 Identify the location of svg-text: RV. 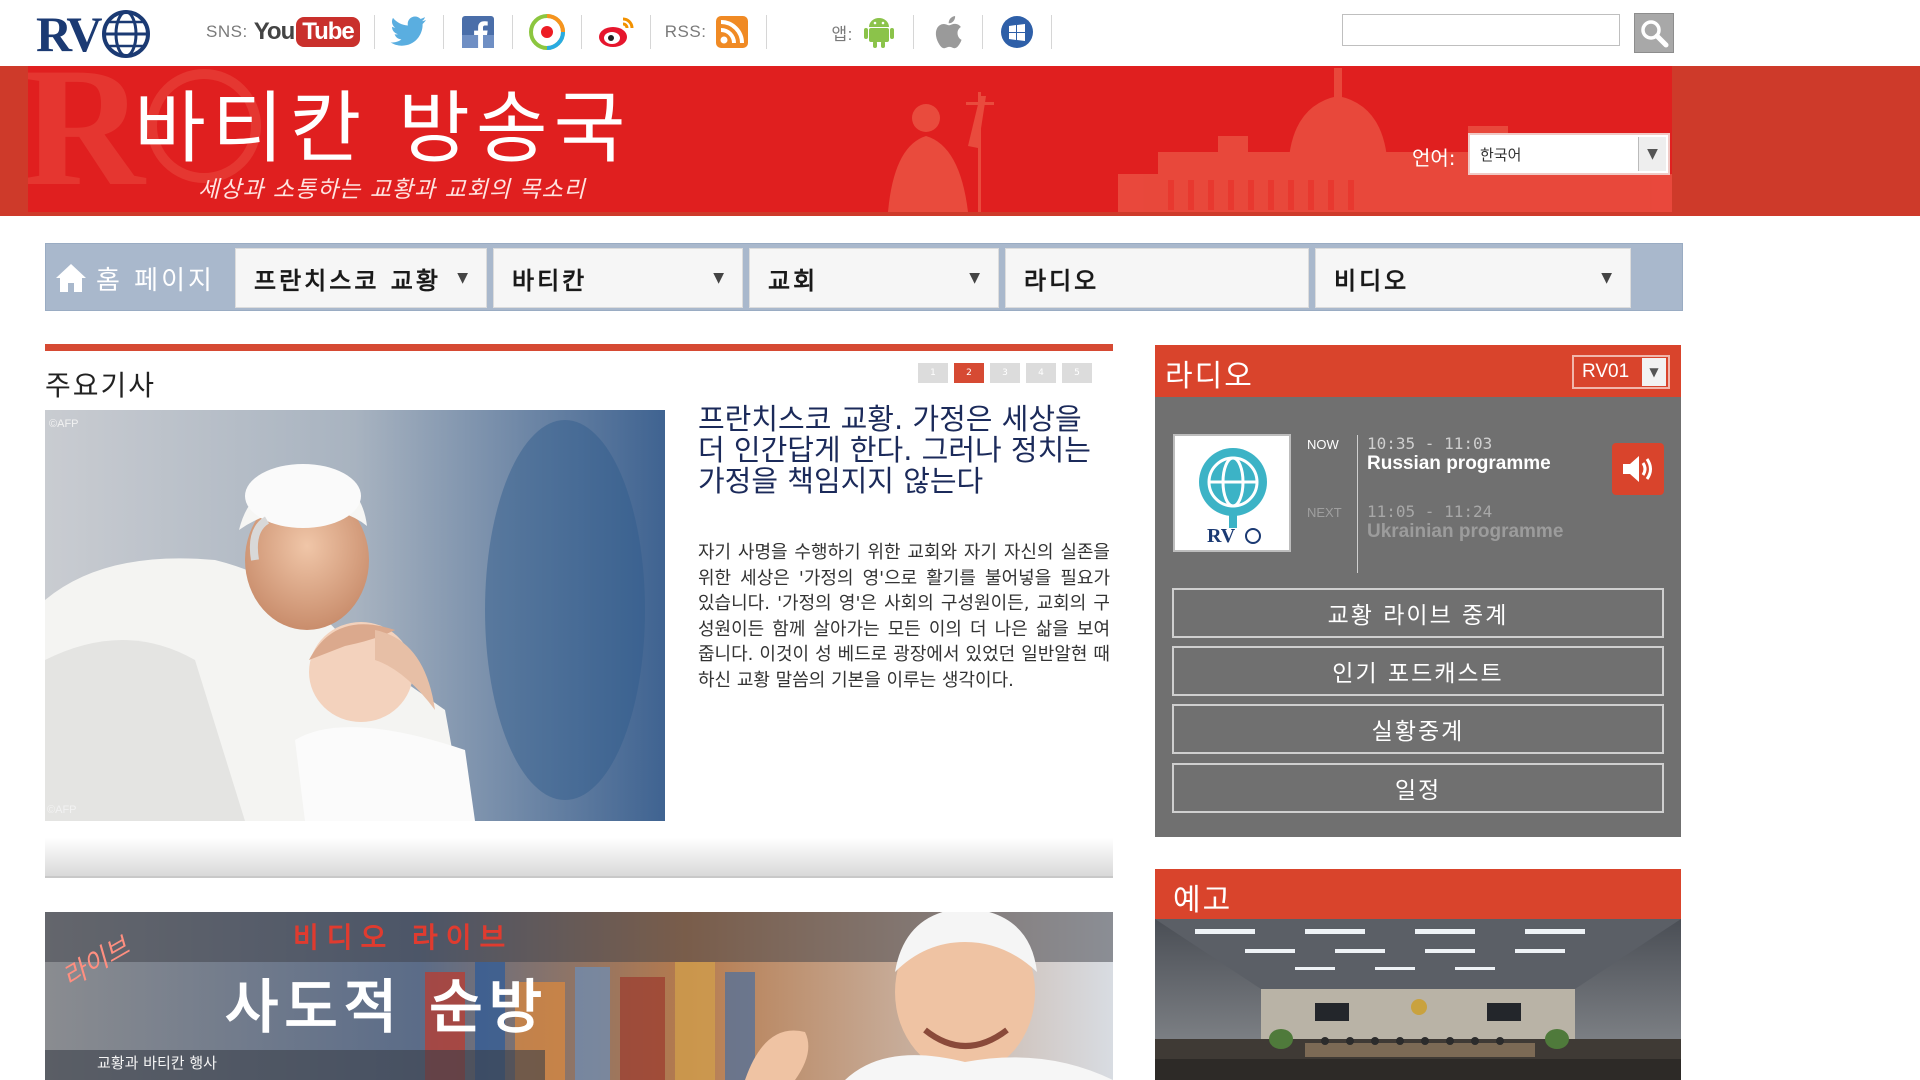
(1221, 536).